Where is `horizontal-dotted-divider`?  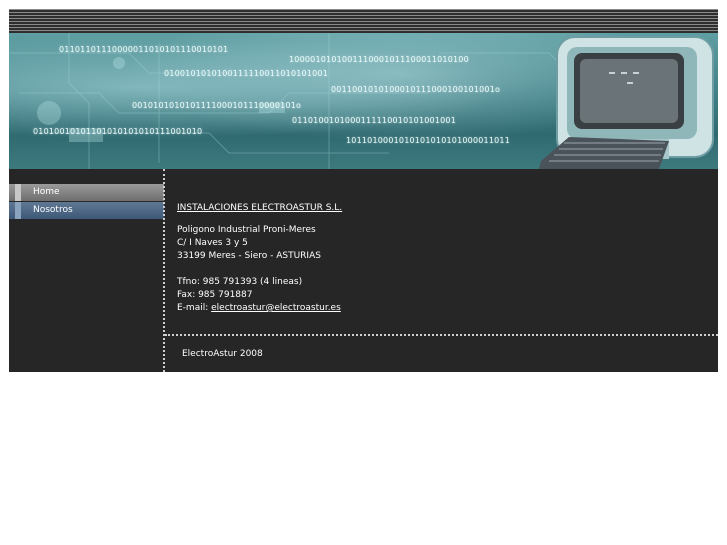 horizontal-dotted-divider is located at coordinates (441, 335).